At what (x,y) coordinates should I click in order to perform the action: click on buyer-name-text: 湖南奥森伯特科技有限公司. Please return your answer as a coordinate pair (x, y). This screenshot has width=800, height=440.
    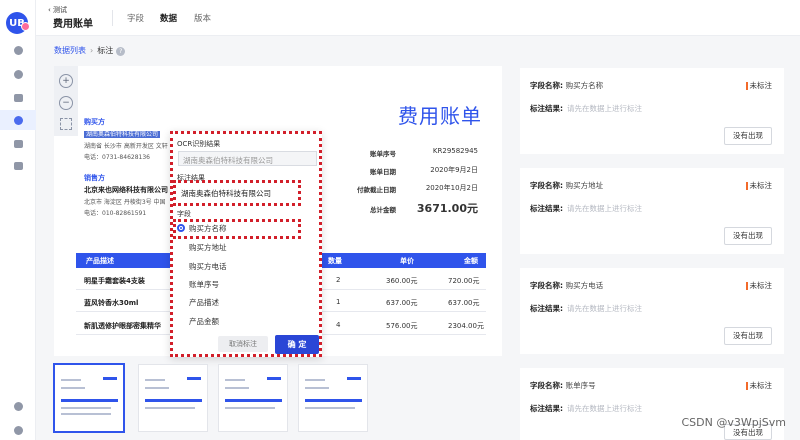
    Looking at the image, I should click on (122, 134).